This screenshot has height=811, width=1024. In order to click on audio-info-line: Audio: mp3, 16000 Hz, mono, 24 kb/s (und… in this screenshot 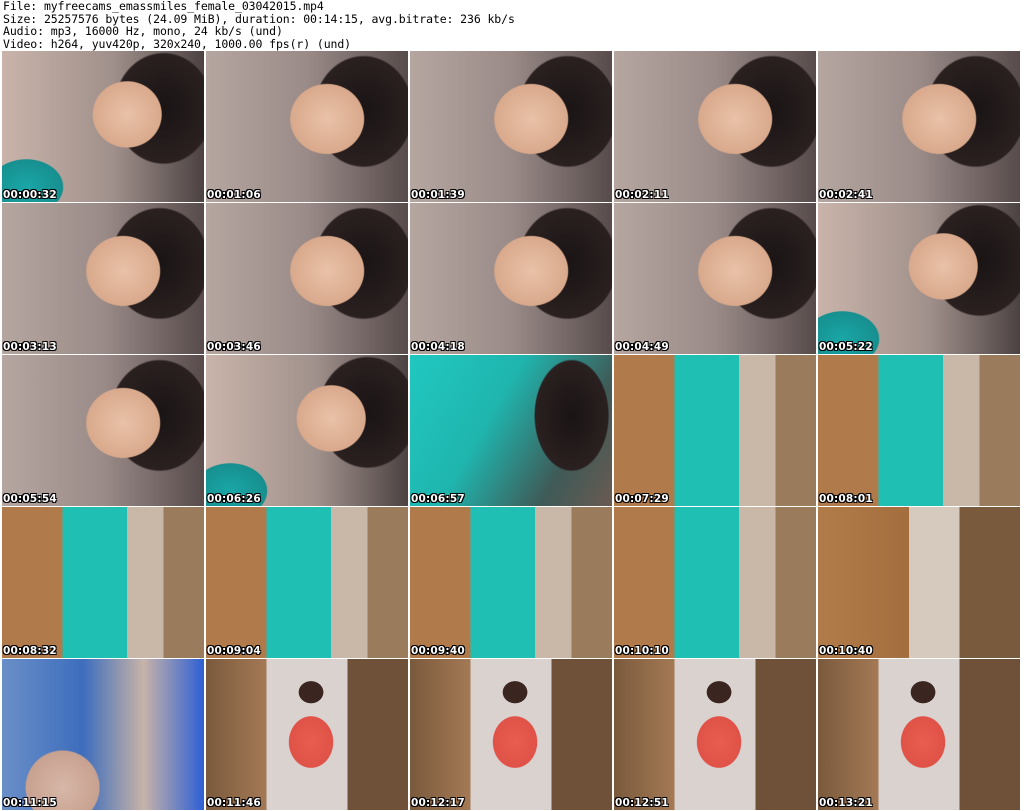, I will do `click(143, 31)`.